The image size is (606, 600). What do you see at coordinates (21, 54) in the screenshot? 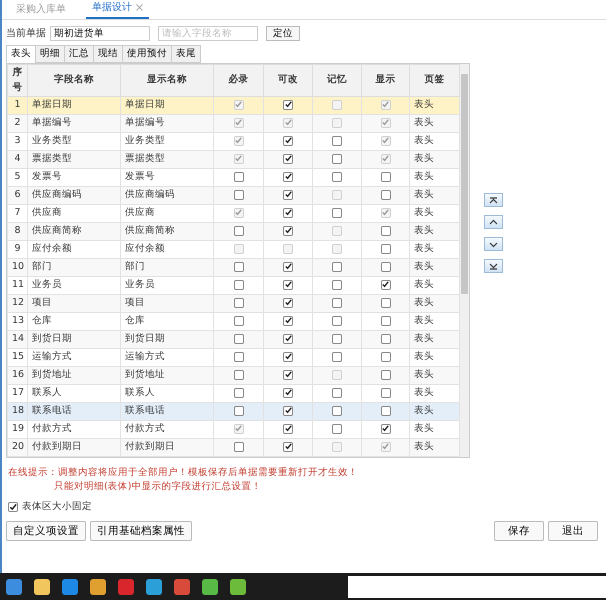
I see `section-tab: 表头` at bounding box center [21, 54].